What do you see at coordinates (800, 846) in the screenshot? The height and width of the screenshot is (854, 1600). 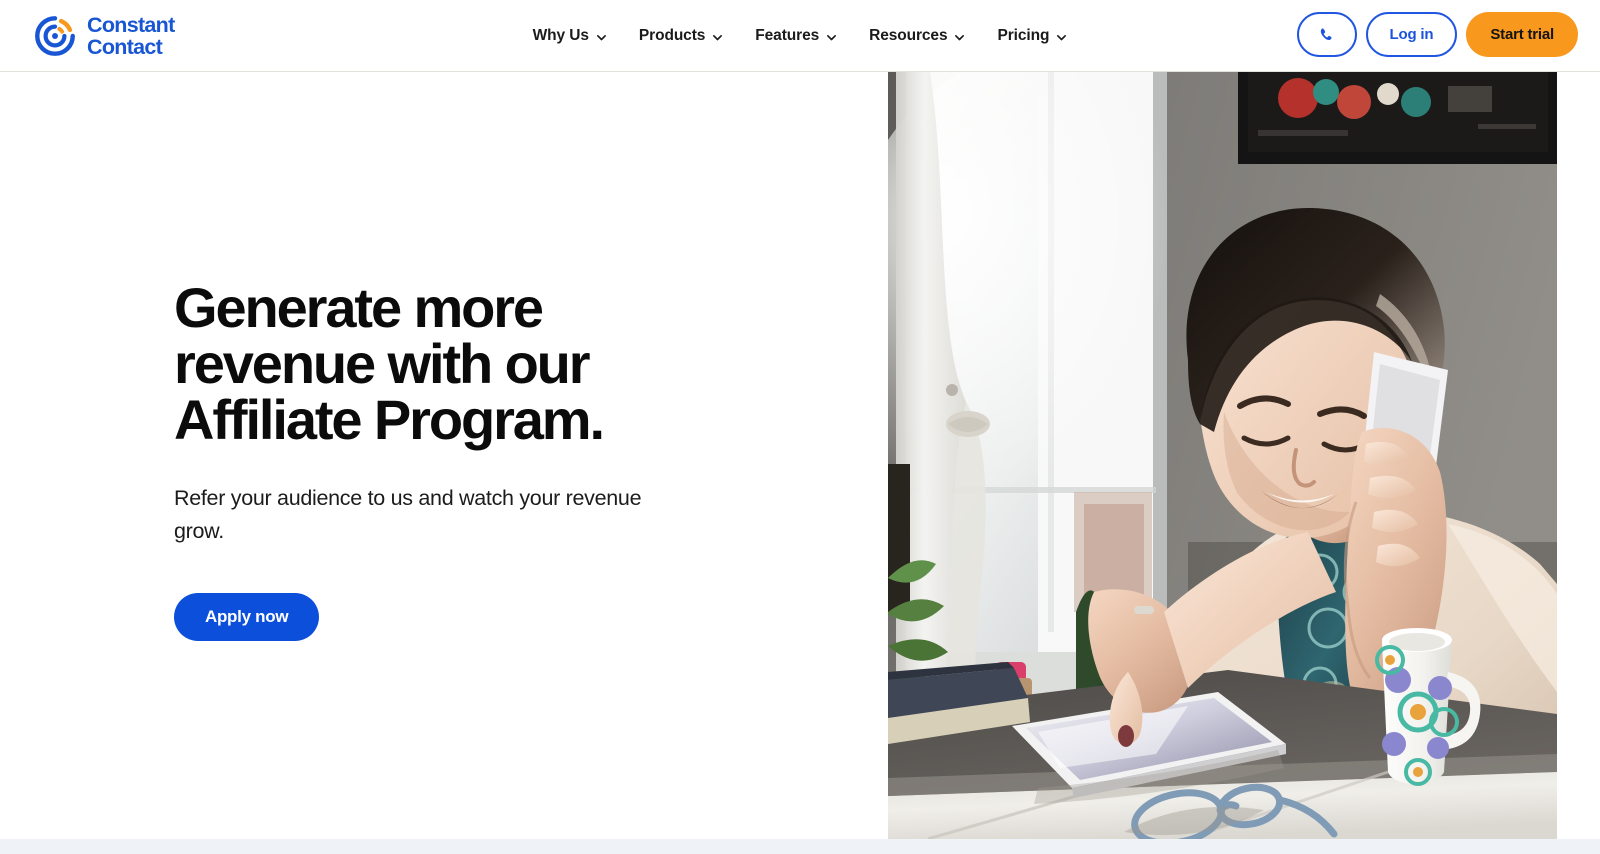 I see `page-bottom-strip` at bounding box center [800, 846].